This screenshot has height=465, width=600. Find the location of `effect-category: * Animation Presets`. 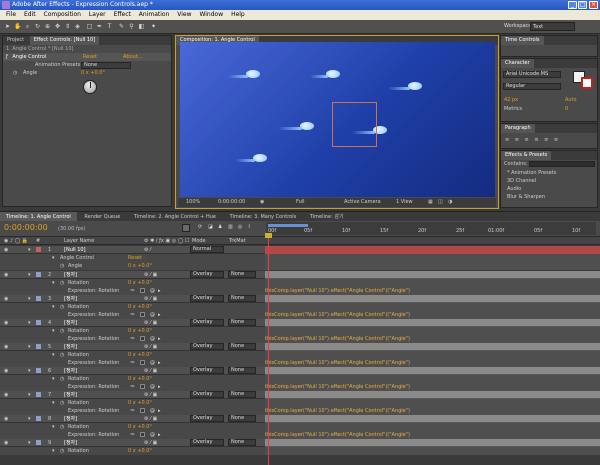

effect-category: * Animation Presets is located at coordinates (549, 173).